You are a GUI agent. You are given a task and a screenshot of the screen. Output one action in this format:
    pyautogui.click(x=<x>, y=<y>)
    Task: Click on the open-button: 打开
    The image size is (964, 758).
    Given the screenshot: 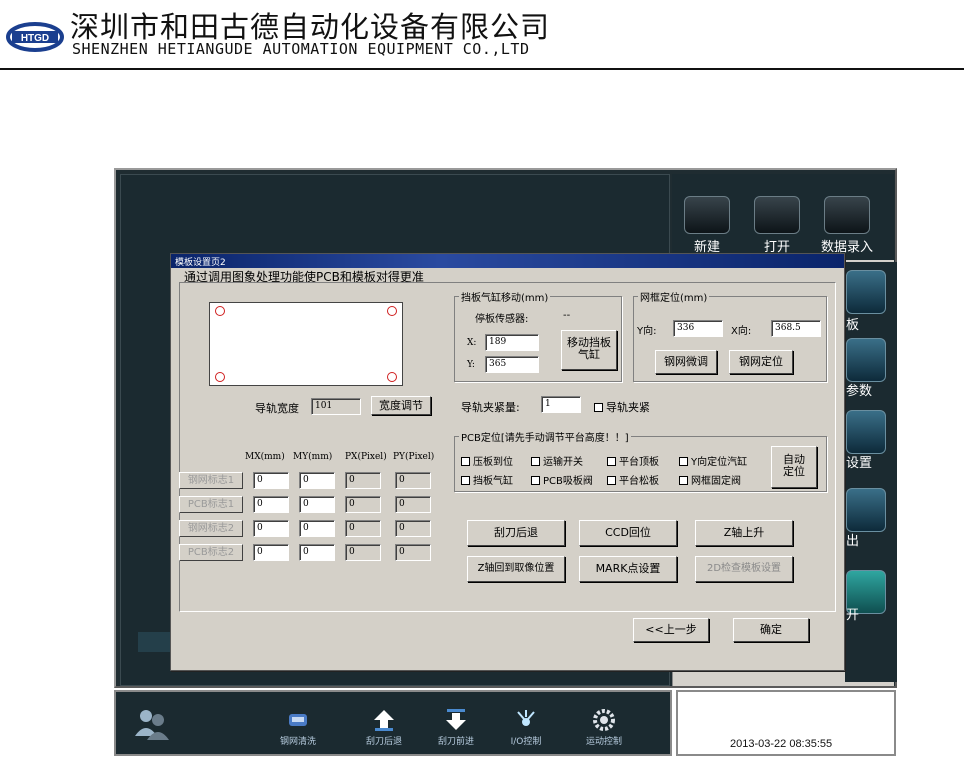 What is the action you would take?
    pyautogui.click(x=777, y=225)
    